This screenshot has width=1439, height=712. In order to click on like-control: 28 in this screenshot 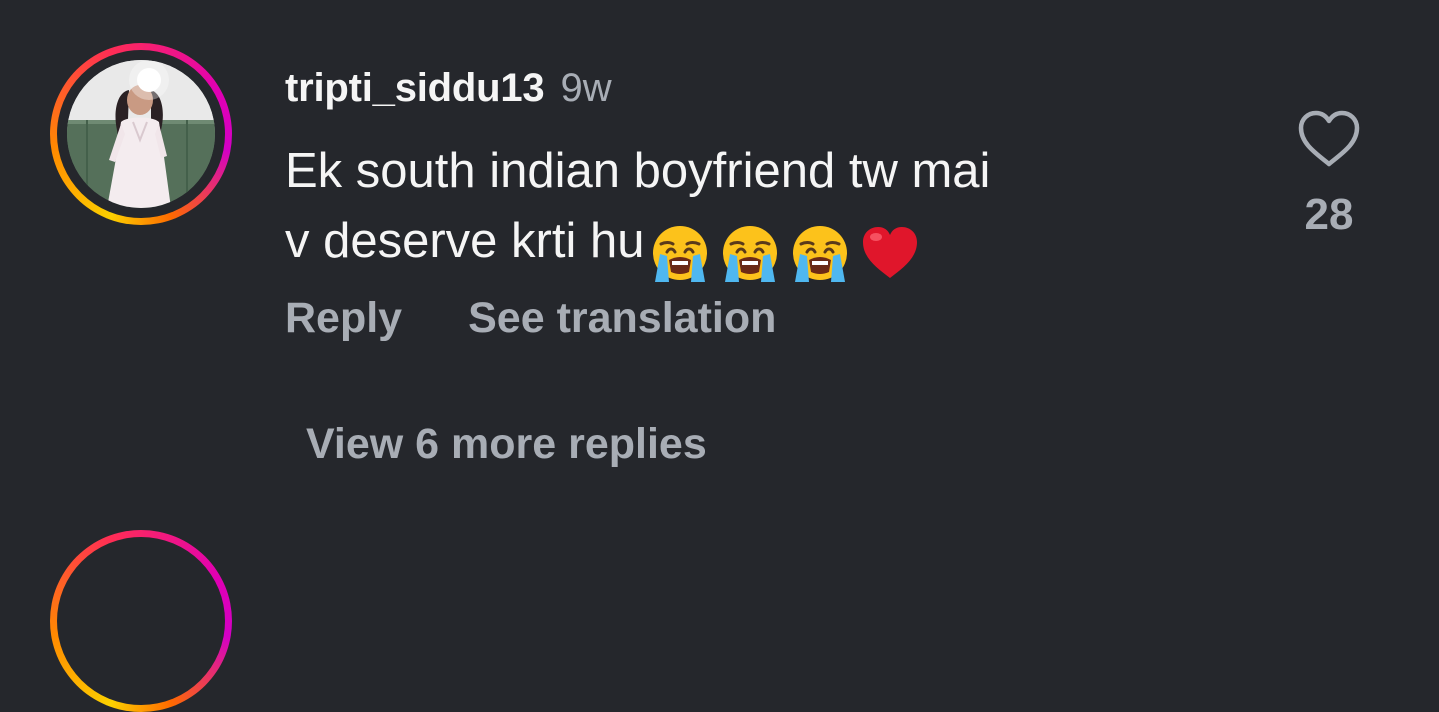, I will do `click(1329, 174)`.